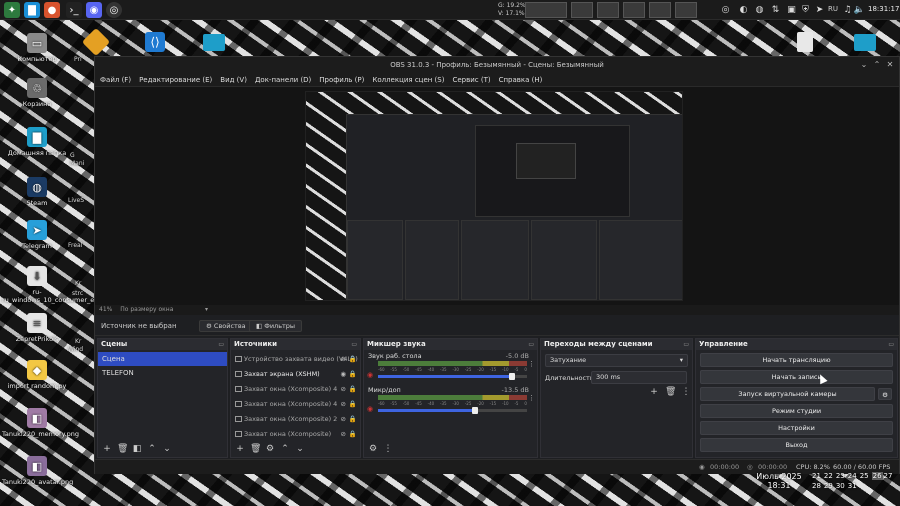 The image size is (900, 506). What do you see at coordinates (32, 10) in the screenshot?
I see `files-icon: ▇` at bounding box center [32, 10].